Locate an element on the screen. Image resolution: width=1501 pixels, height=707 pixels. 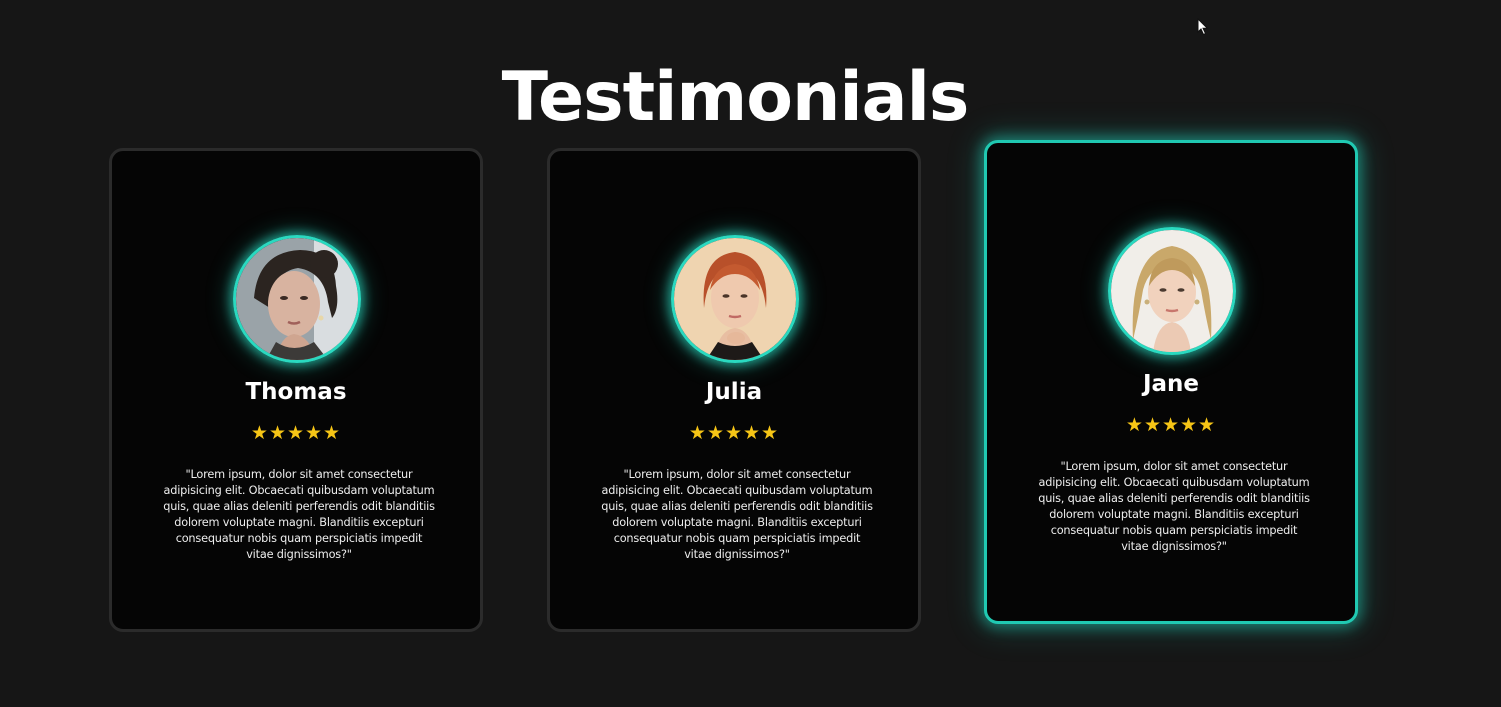
section-title: Testimonials is located at coordinates (735, 97).